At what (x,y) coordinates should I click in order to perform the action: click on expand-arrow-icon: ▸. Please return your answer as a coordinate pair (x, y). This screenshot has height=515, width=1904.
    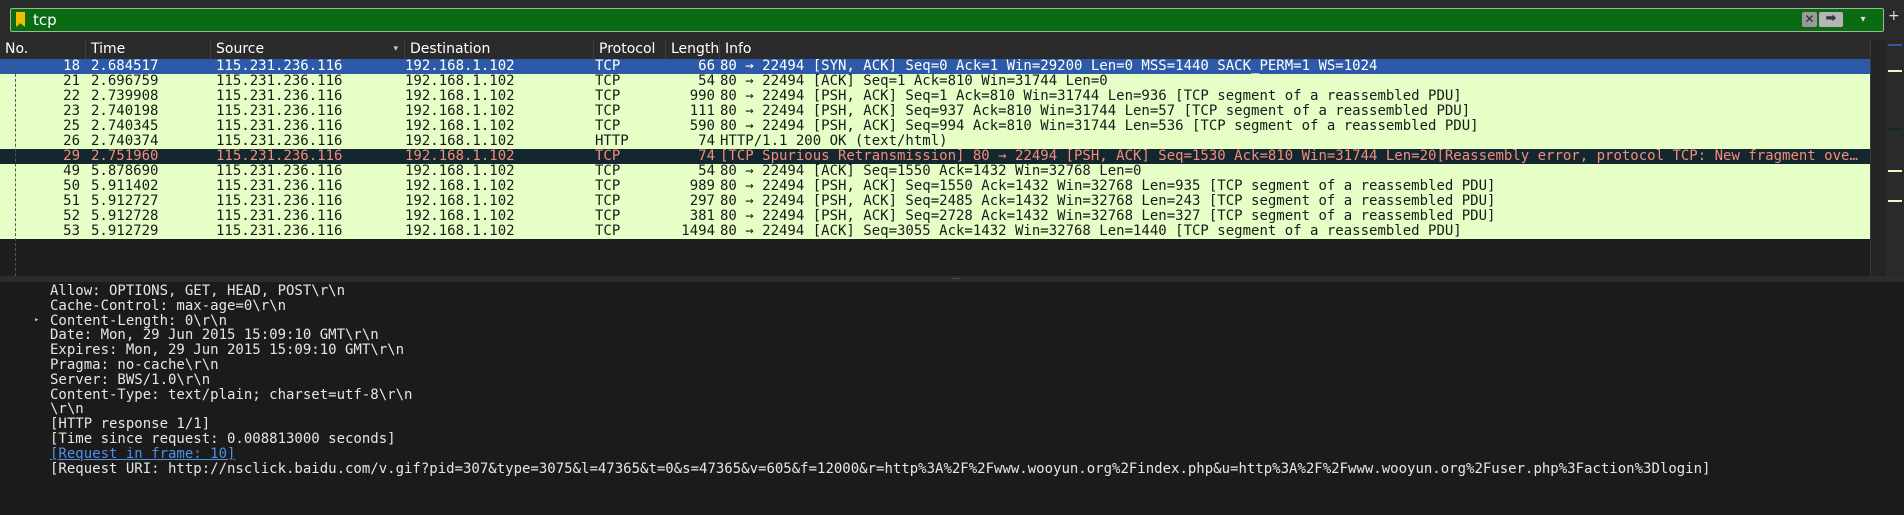
    Looking at the image, I should click on (36, 320).